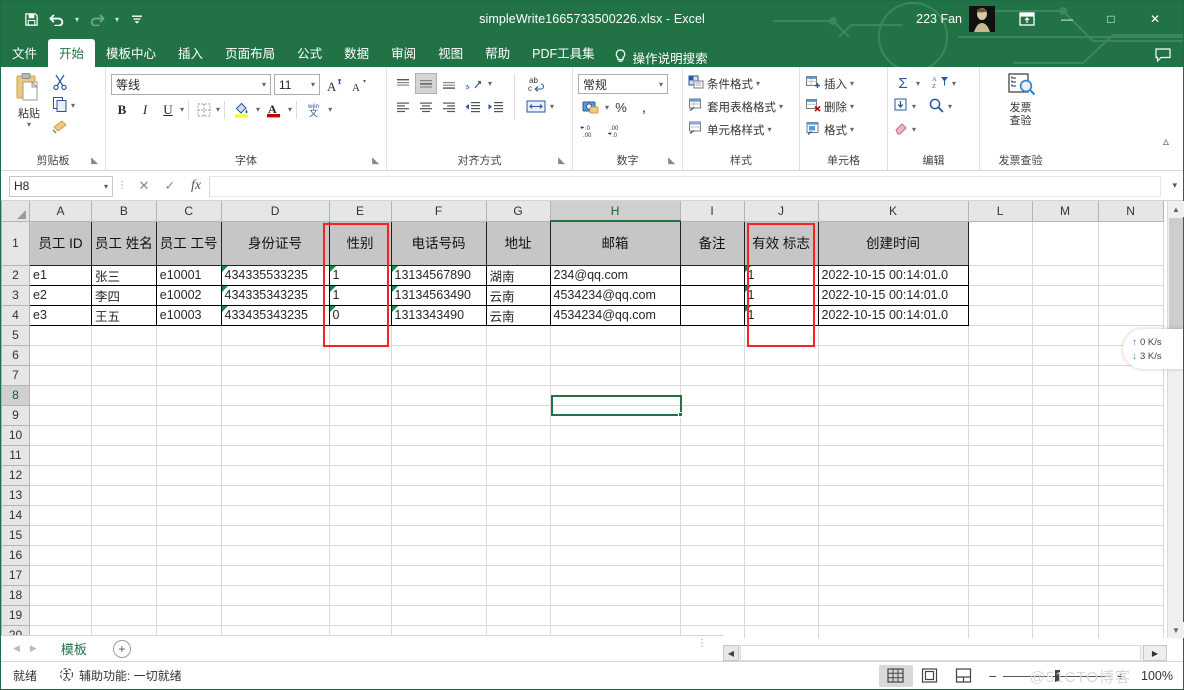 The width and height of the screenshot is (1184, 690). What do you see at coordinates (1065, 535) in the screenshot?
I see `cell-M15` at bounding box center [1065, 535].